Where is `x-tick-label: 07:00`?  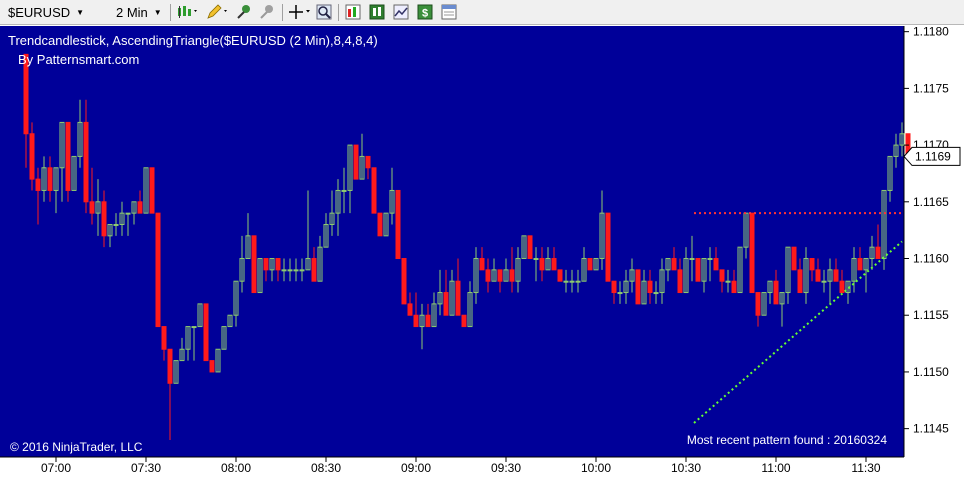
x-tick-label: 07:00 is located at coordinates (56, 468).